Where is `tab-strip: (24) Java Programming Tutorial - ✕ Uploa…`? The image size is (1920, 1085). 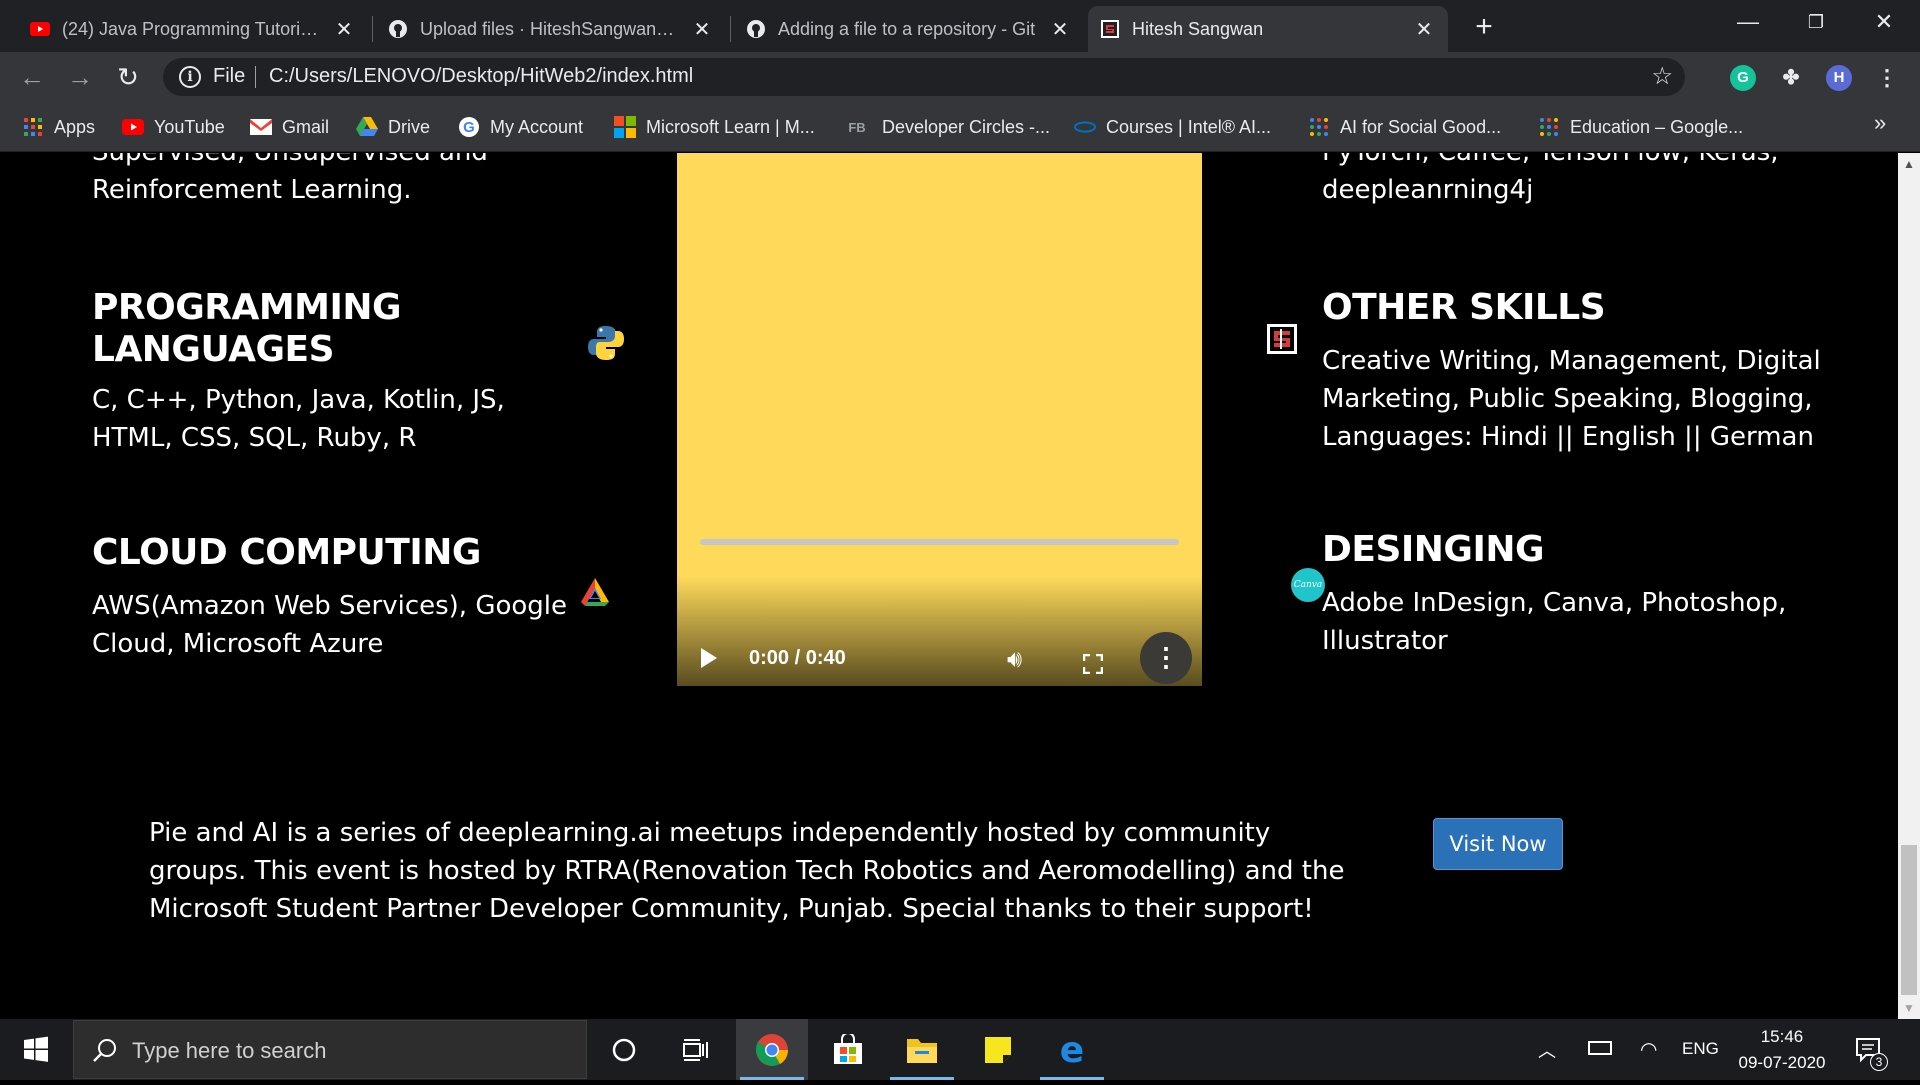 tab-strip: (24) Java Programming Tutorial - ✕ Uploa… is located at coordinates (960, 26).